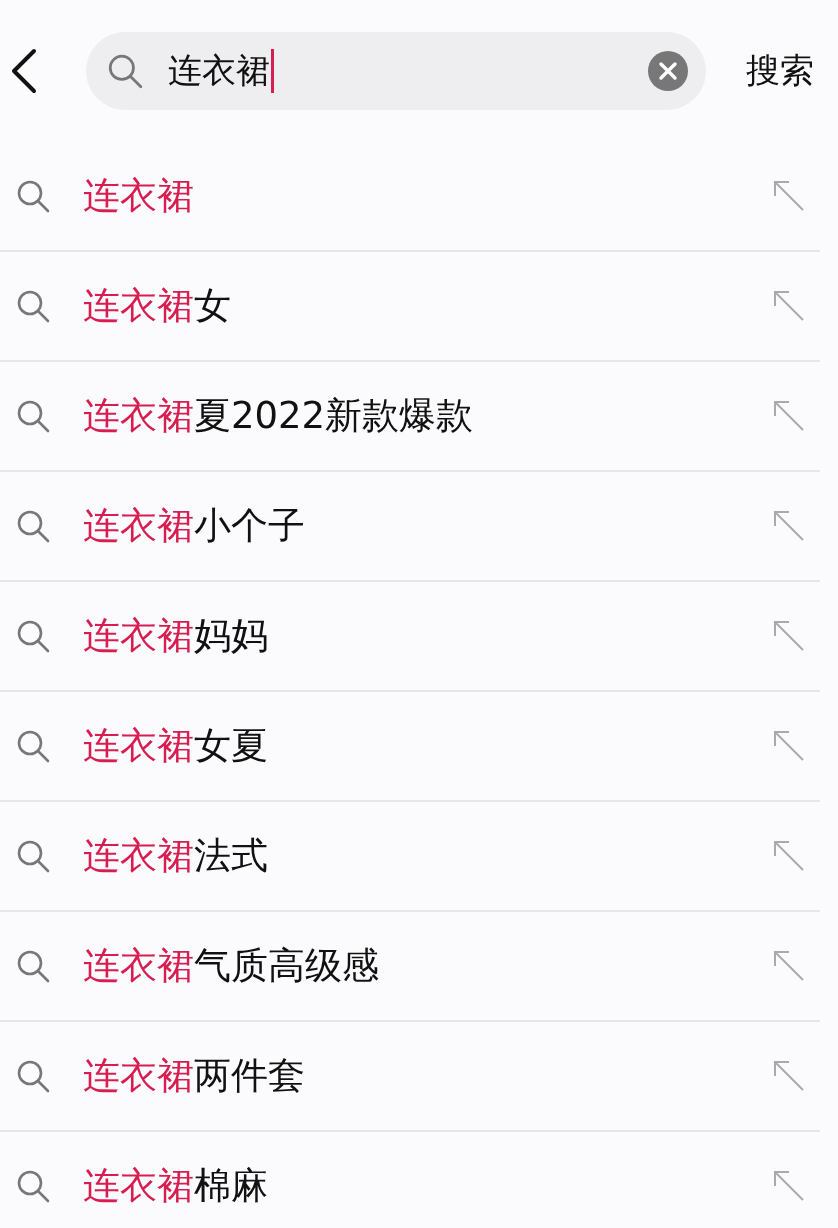  What do you see at coordinates (194, 1076) in the screenshot?
I see `suggestion-text: 连衣裙两件套` at bounding box center [194, 1076].